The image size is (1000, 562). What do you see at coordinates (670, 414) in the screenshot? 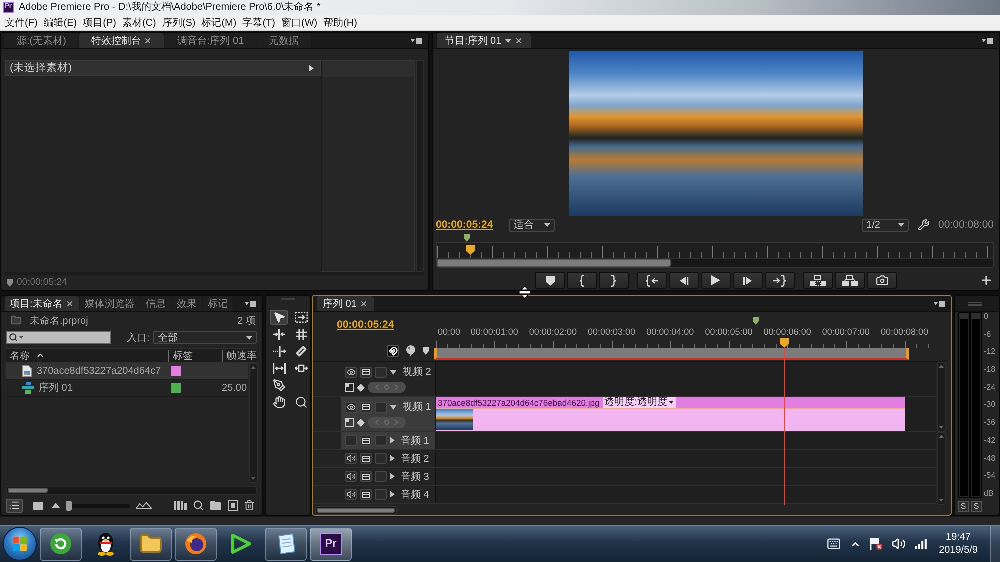
I see `video-clip: 370ace8df53227a204d64c76ebad4620.jpg 透明度:透明度` at bounding box center [670, 414].